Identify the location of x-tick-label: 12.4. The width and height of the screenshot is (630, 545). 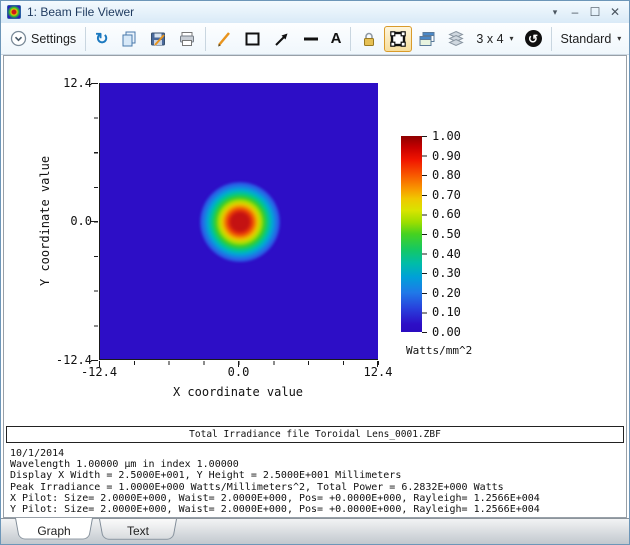
(378, 372).